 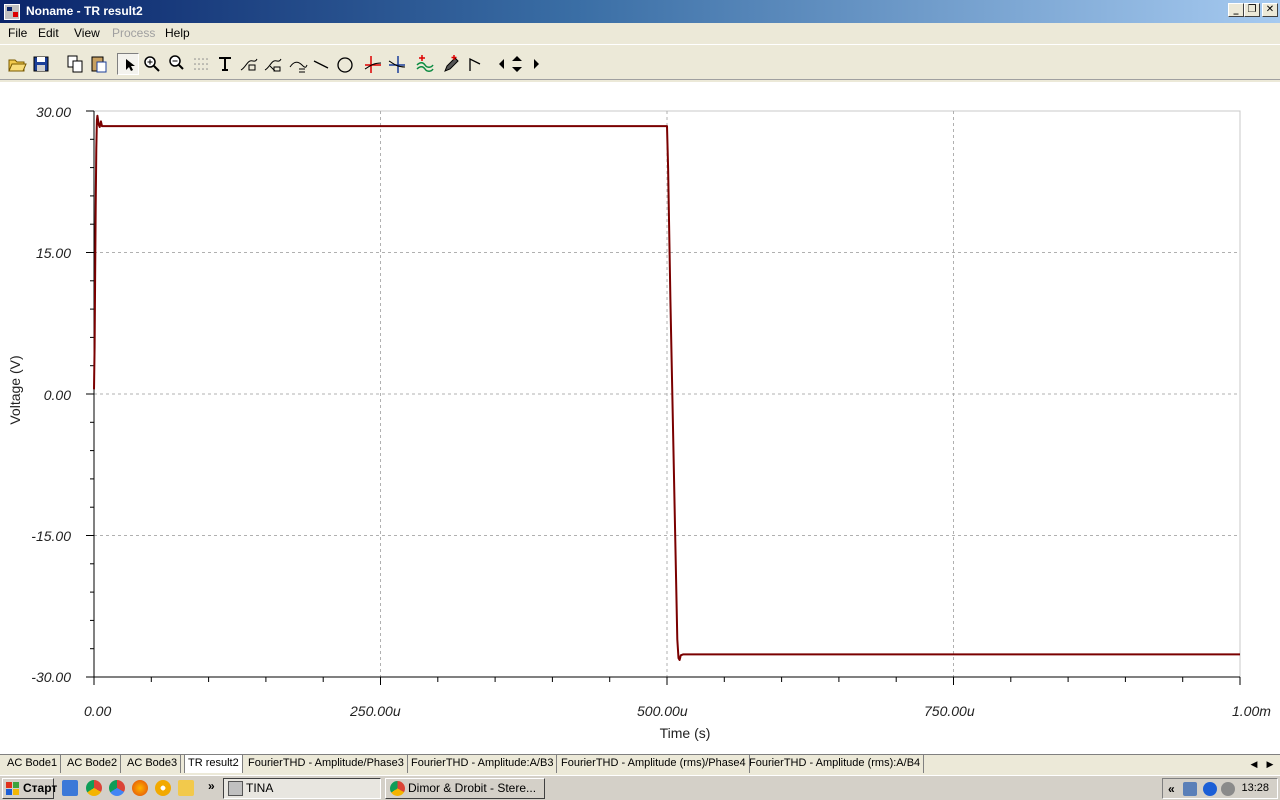 I want to click on title-bar: Noname - TR result2 _ ❐ ✕, so click(x=640, y=11).